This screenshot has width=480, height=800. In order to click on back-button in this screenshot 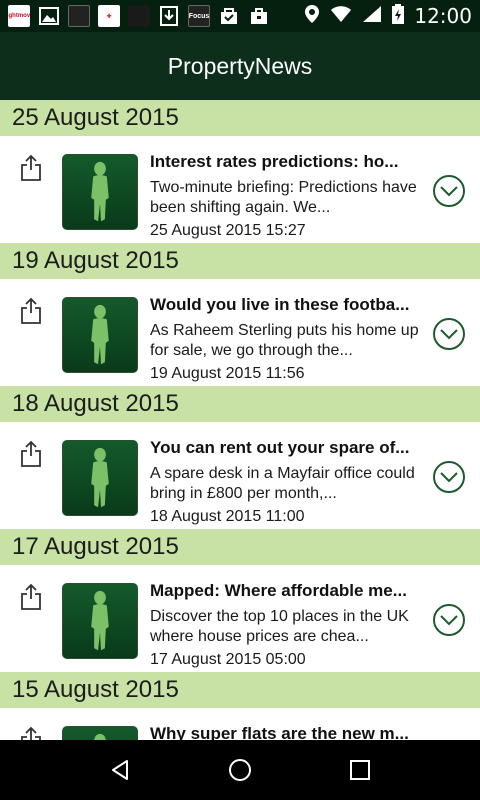, I will do `click(120, 770)`.